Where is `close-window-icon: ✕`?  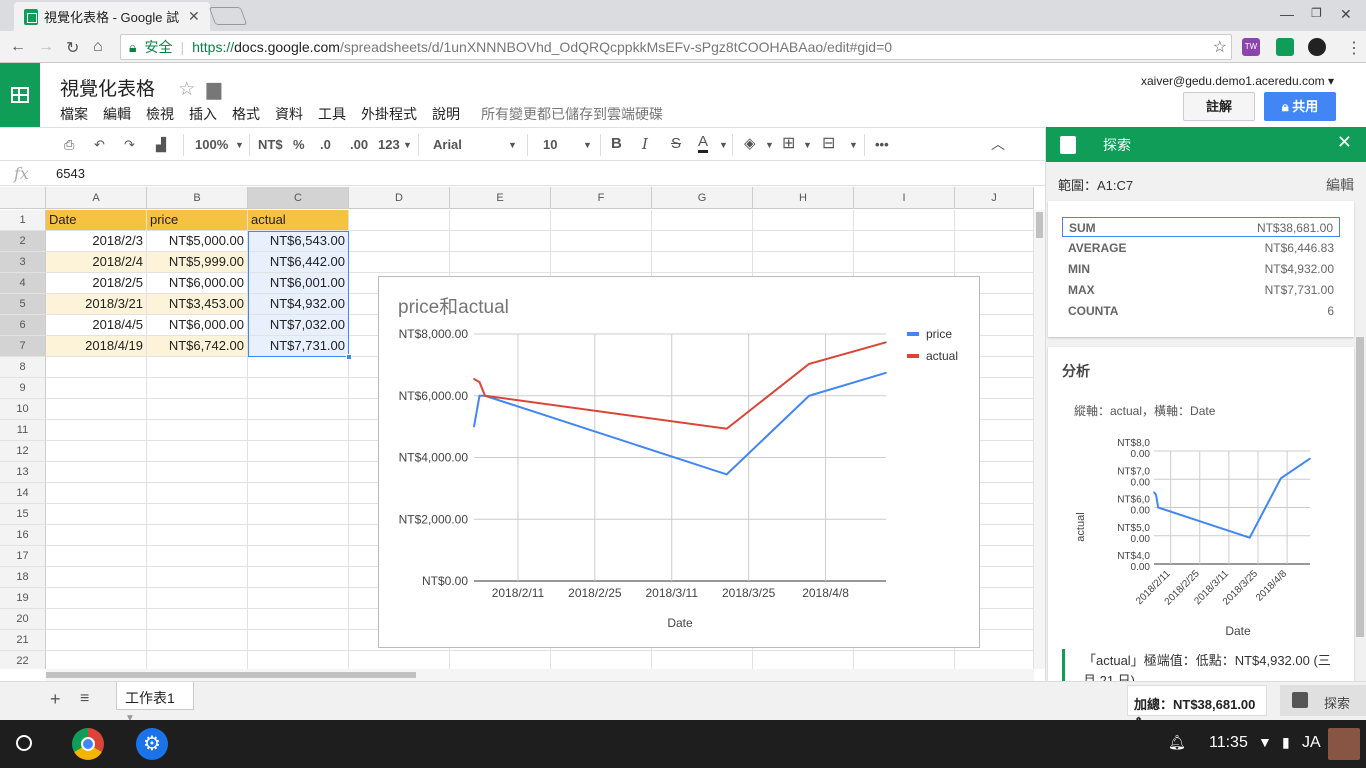 close-window-icon: ✕ is located at coordinates (1346, 14).